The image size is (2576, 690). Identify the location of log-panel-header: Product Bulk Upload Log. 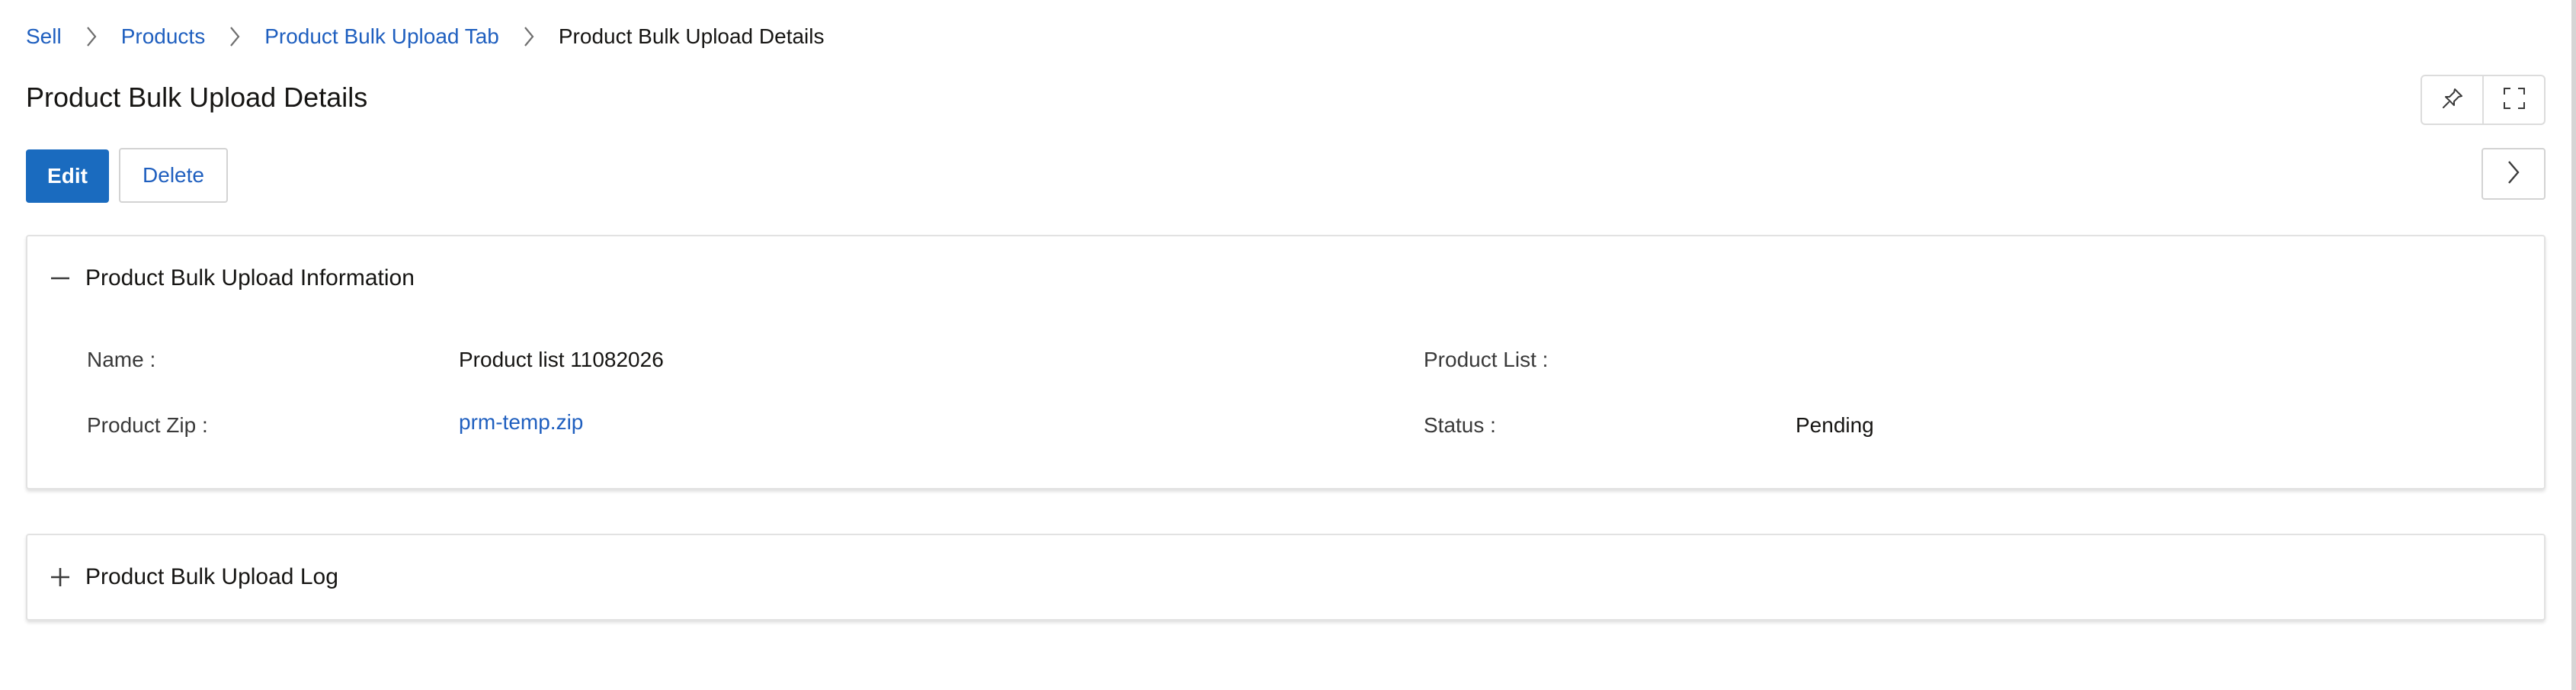
(1285, 577).